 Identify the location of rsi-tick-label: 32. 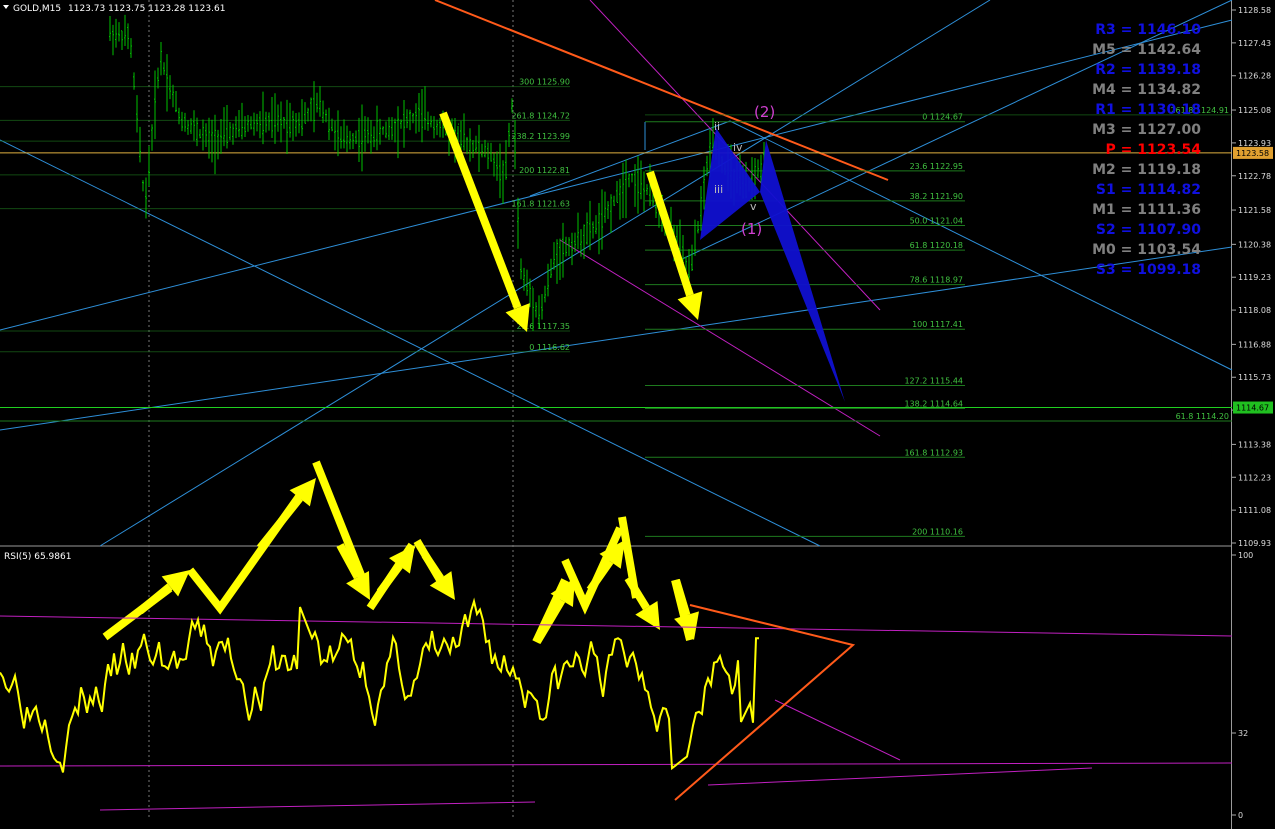
(1243, 733).